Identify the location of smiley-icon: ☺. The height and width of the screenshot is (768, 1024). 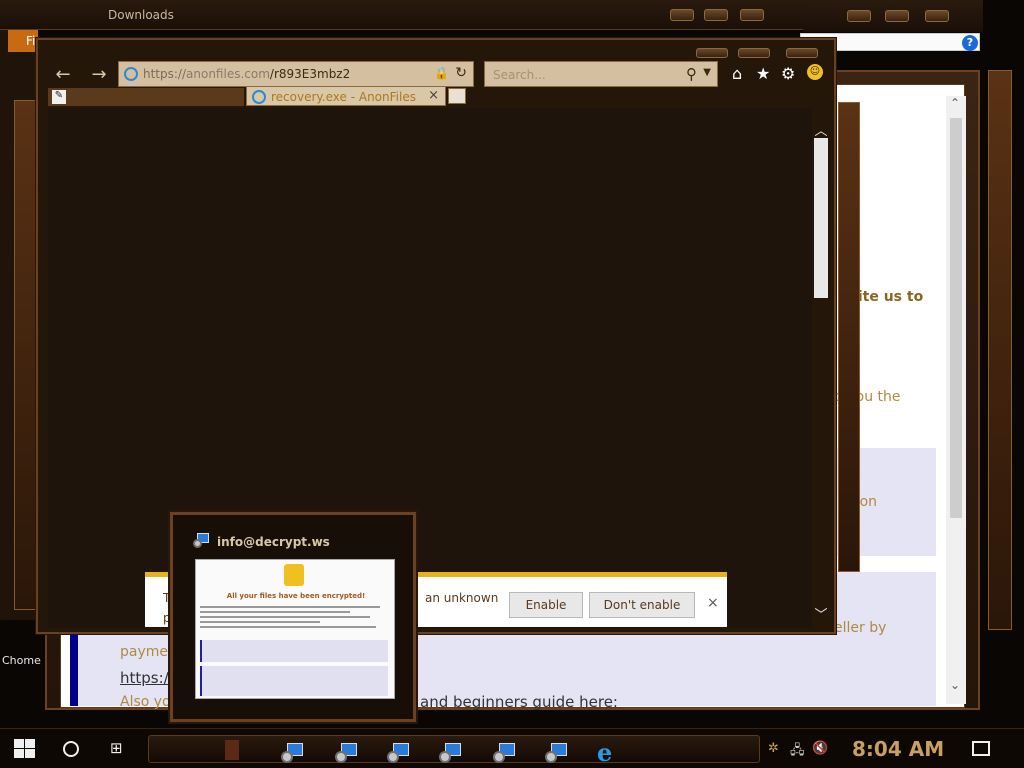
(815, 72).